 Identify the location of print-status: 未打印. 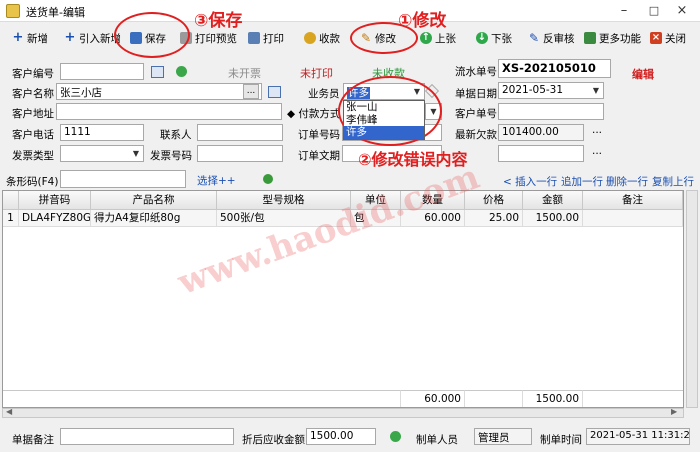
(316, 73).